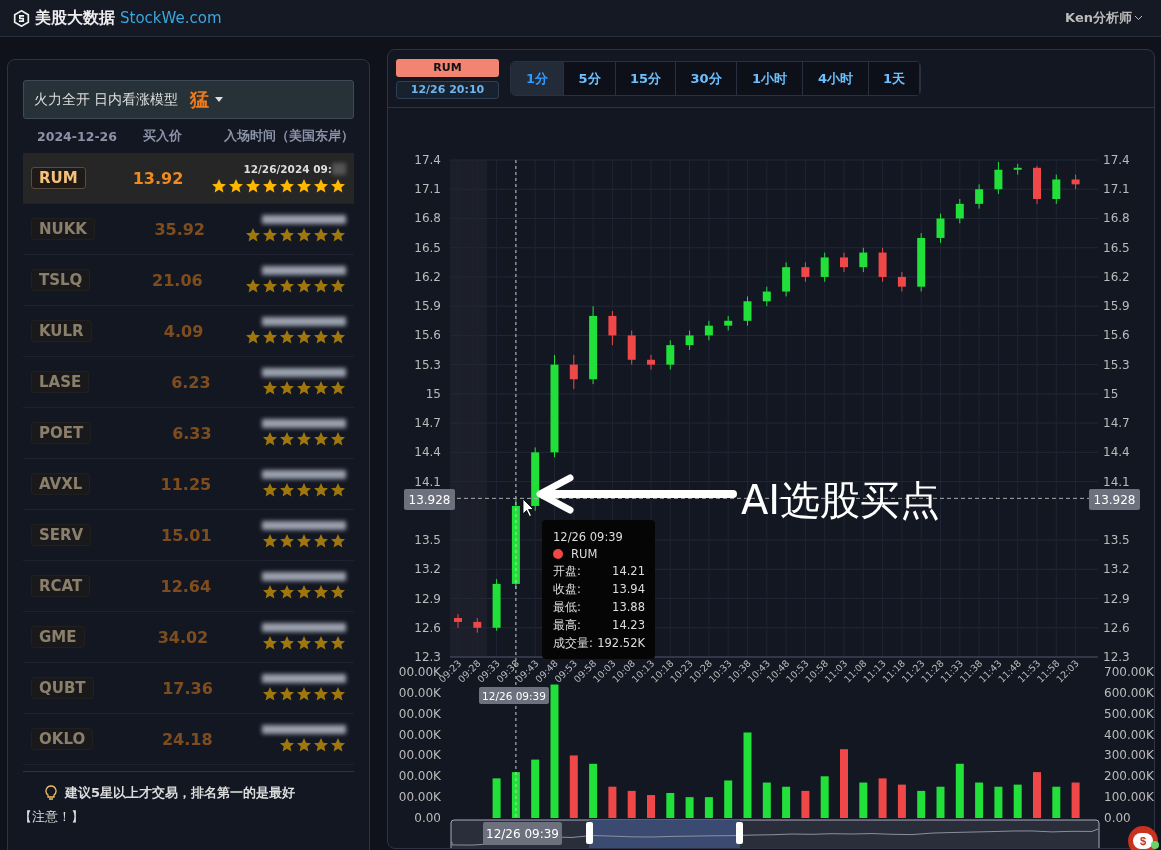 This screenshot has height=850, width=1161. I want to click on stock-row: RCAT 12.64, so click(188, 586).